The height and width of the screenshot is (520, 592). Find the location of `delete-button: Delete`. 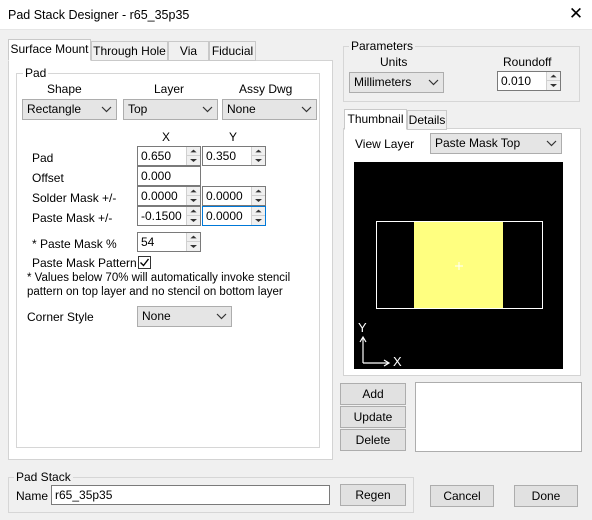

delete-button: Delete is located at coordinates (373, 440).